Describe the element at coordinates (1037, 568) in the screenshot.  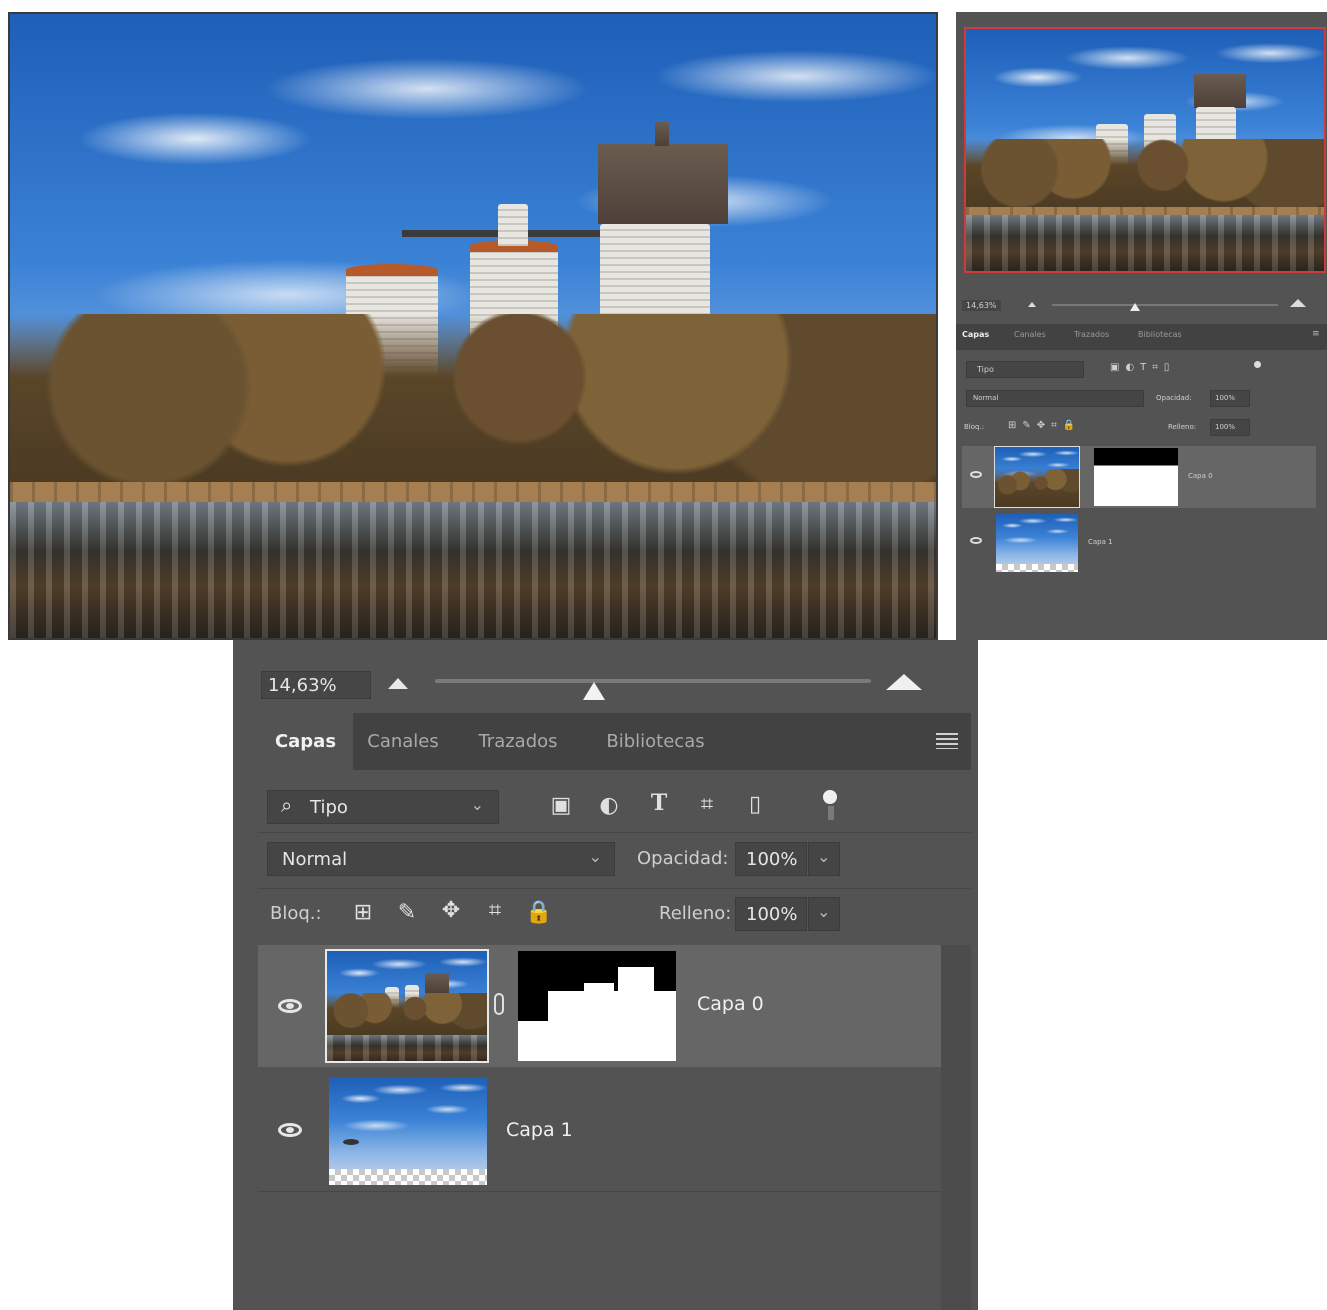
I see `transparency-strip-small` at that location.